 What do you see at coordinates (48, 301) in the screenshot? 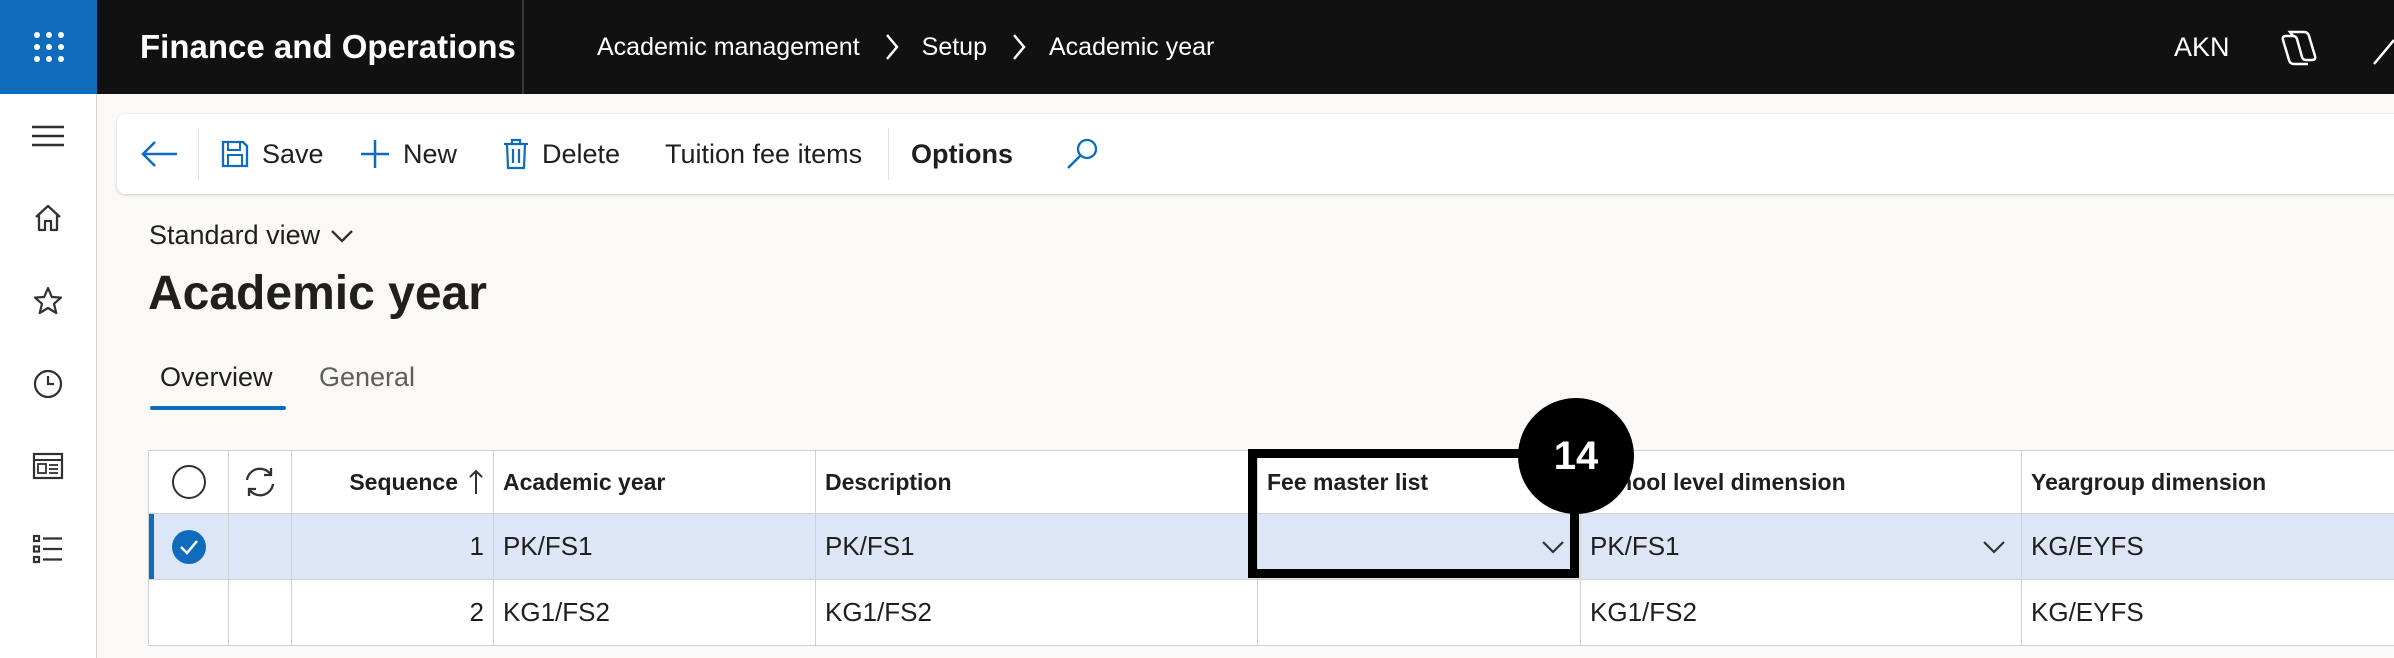
I see `star-icon` at bounding box center [48, 301].